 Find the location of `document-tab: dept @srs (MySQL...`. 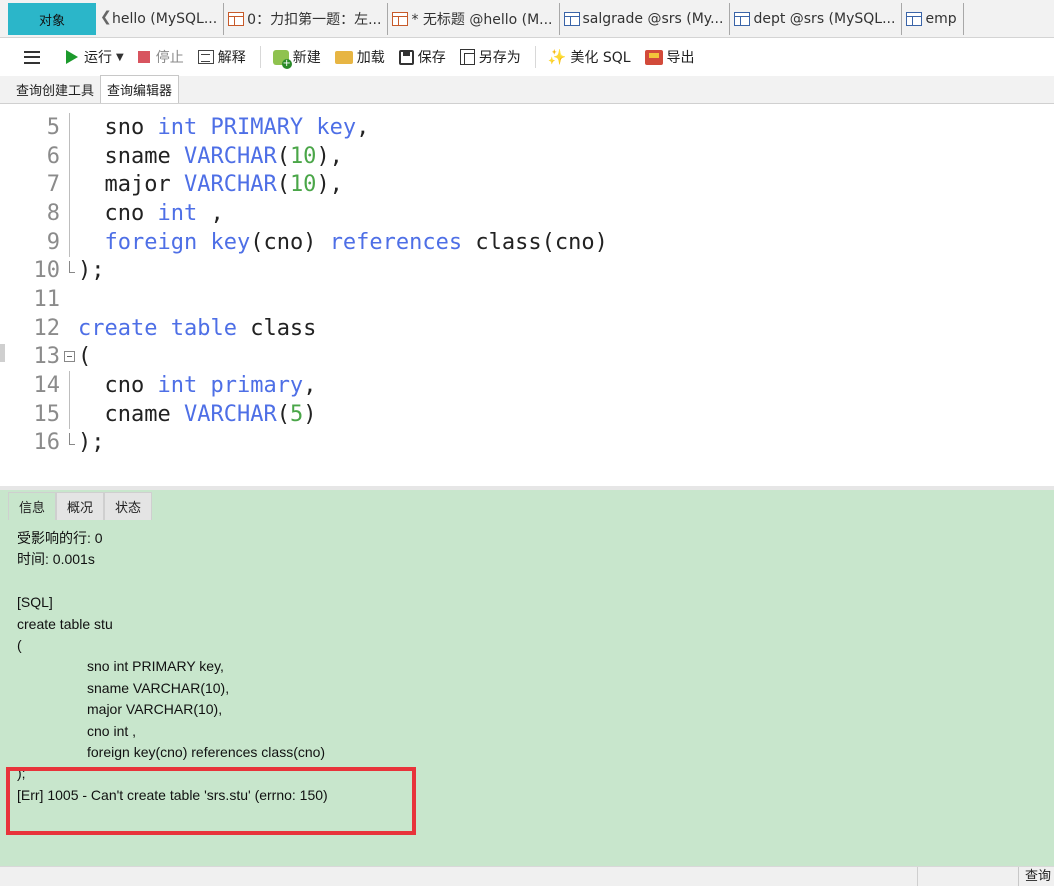

document-tab: dept @srs (MySQL... is located at coordinates (816, 19).